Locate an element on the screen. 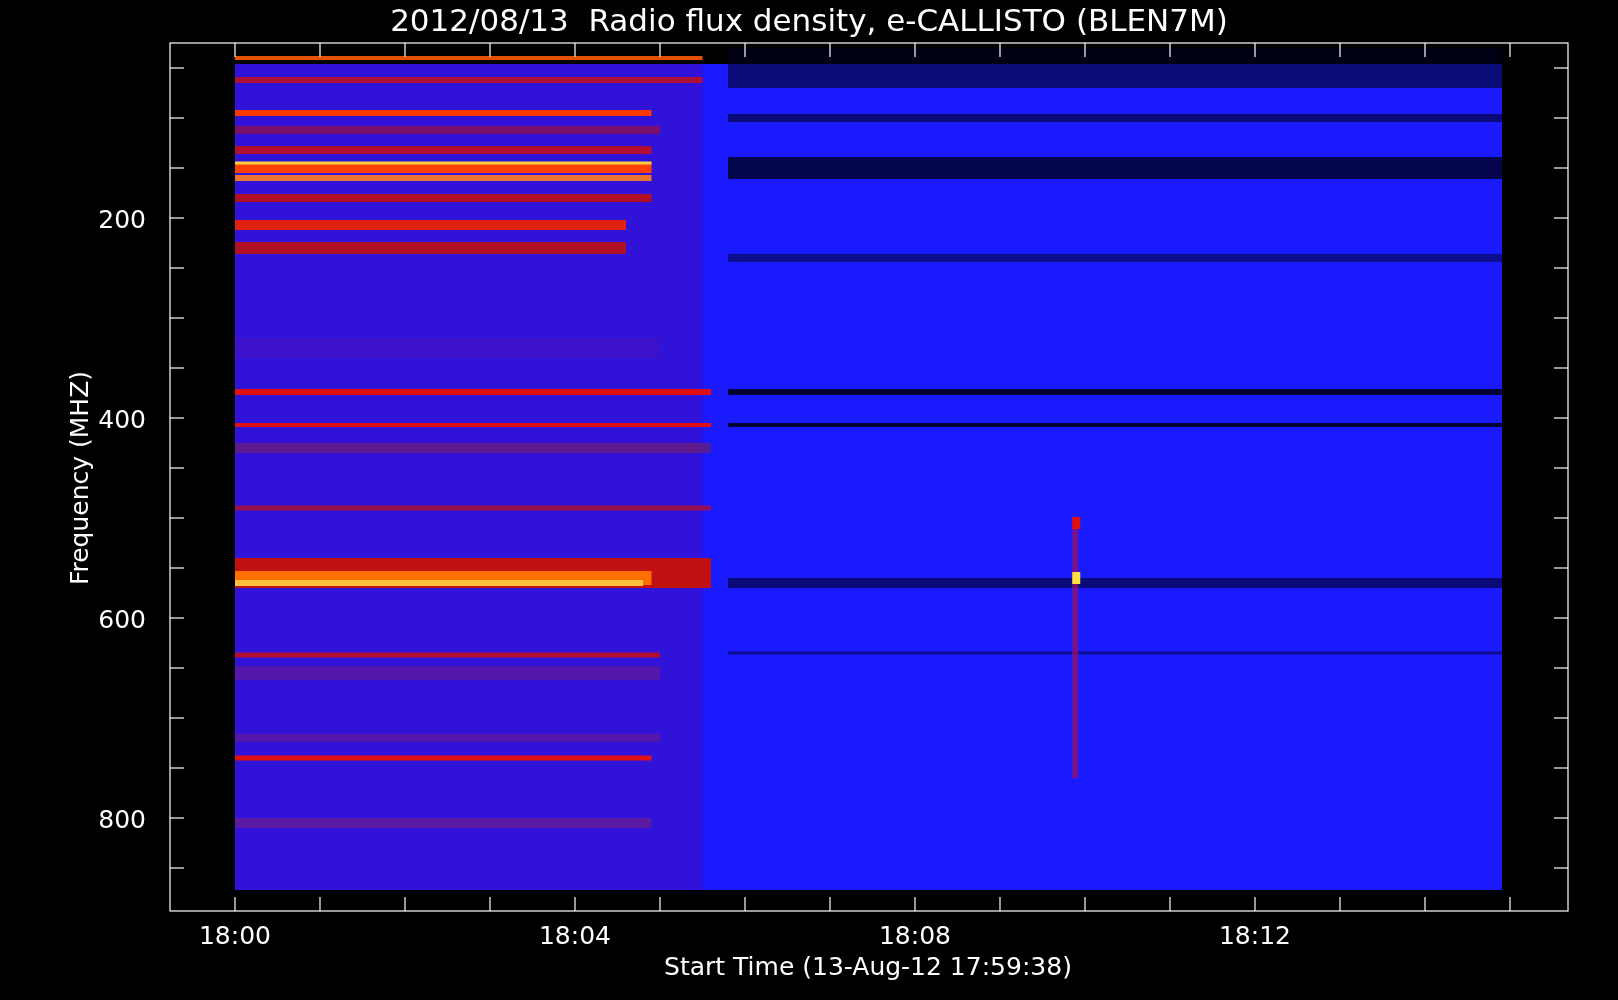  x-tick-label: 18:12 is located at coordinates (1255, 935).